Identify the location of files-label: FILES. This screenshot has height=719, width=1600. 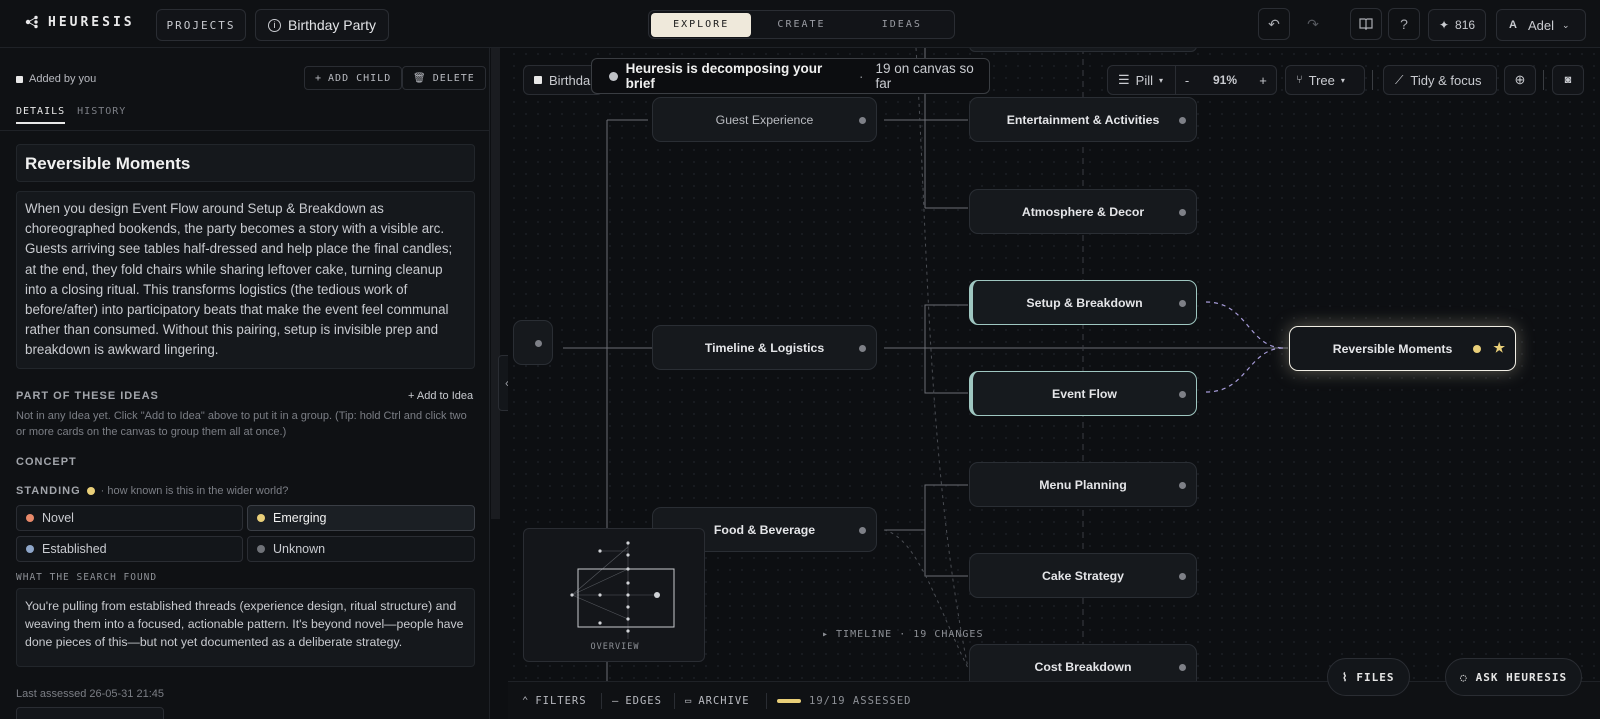
(1375, 677).